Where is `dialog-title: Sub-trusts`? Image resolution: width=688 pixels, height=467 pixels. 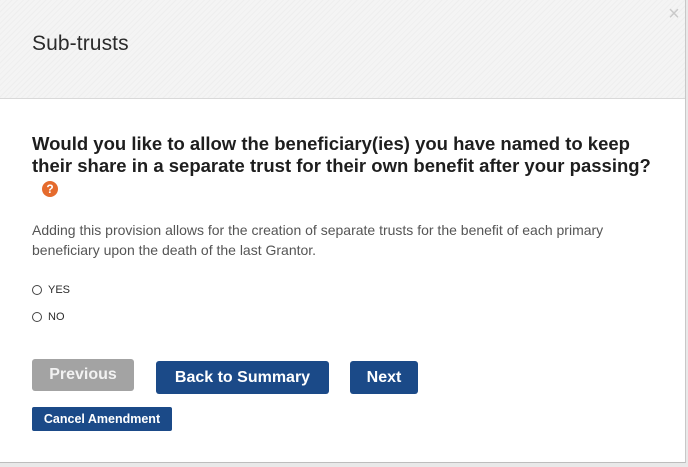
dialog-title: Sub-trusts is located at coordinates (80, 43).